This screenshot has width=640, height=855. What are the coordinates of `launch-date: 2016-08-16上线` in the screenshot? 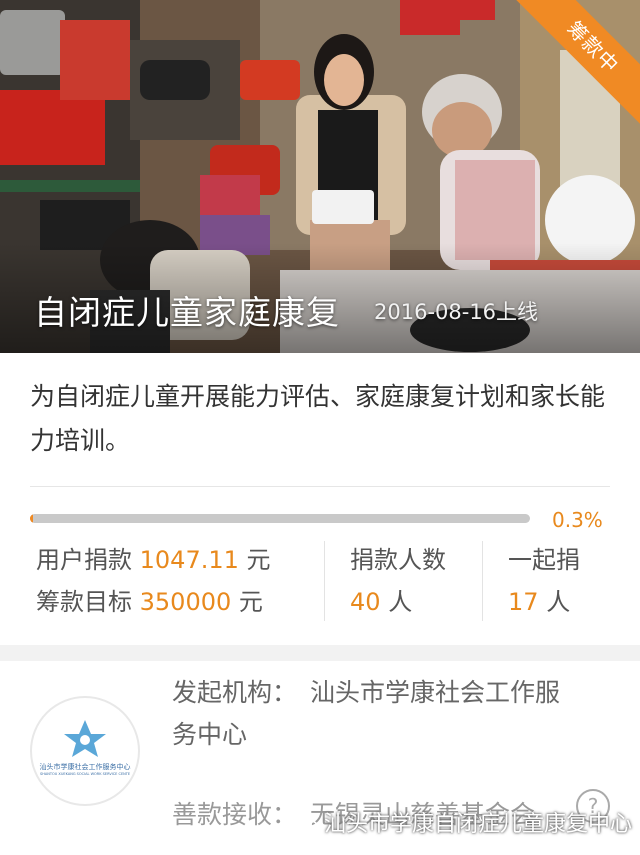 It's located at (456, 312).